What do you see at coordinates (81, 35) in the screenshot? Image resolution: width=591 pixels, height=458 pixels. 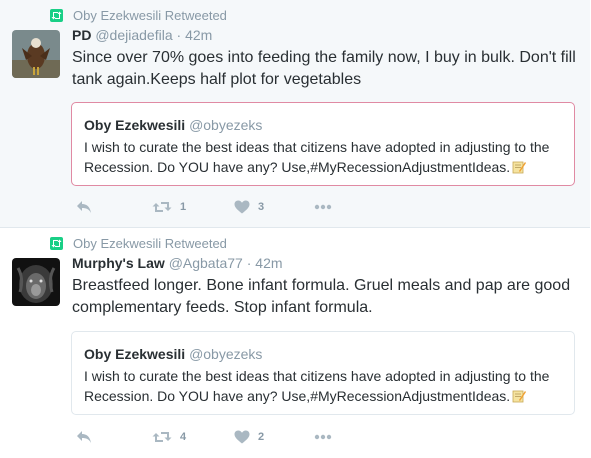 I see `author-name: PD` at bounding box center [81, 35].